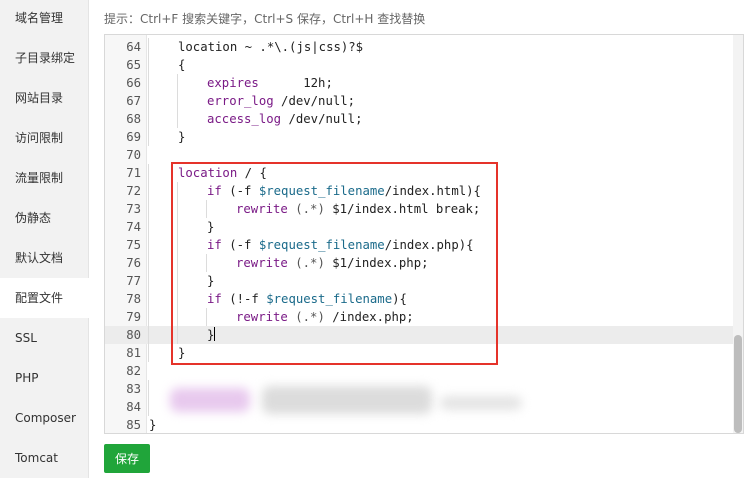  What do you see at coordinates (420, 299) in the screenshot?
I see `code-line: 78 if (!-f $request_filename){` at bounding box center [420, 299].